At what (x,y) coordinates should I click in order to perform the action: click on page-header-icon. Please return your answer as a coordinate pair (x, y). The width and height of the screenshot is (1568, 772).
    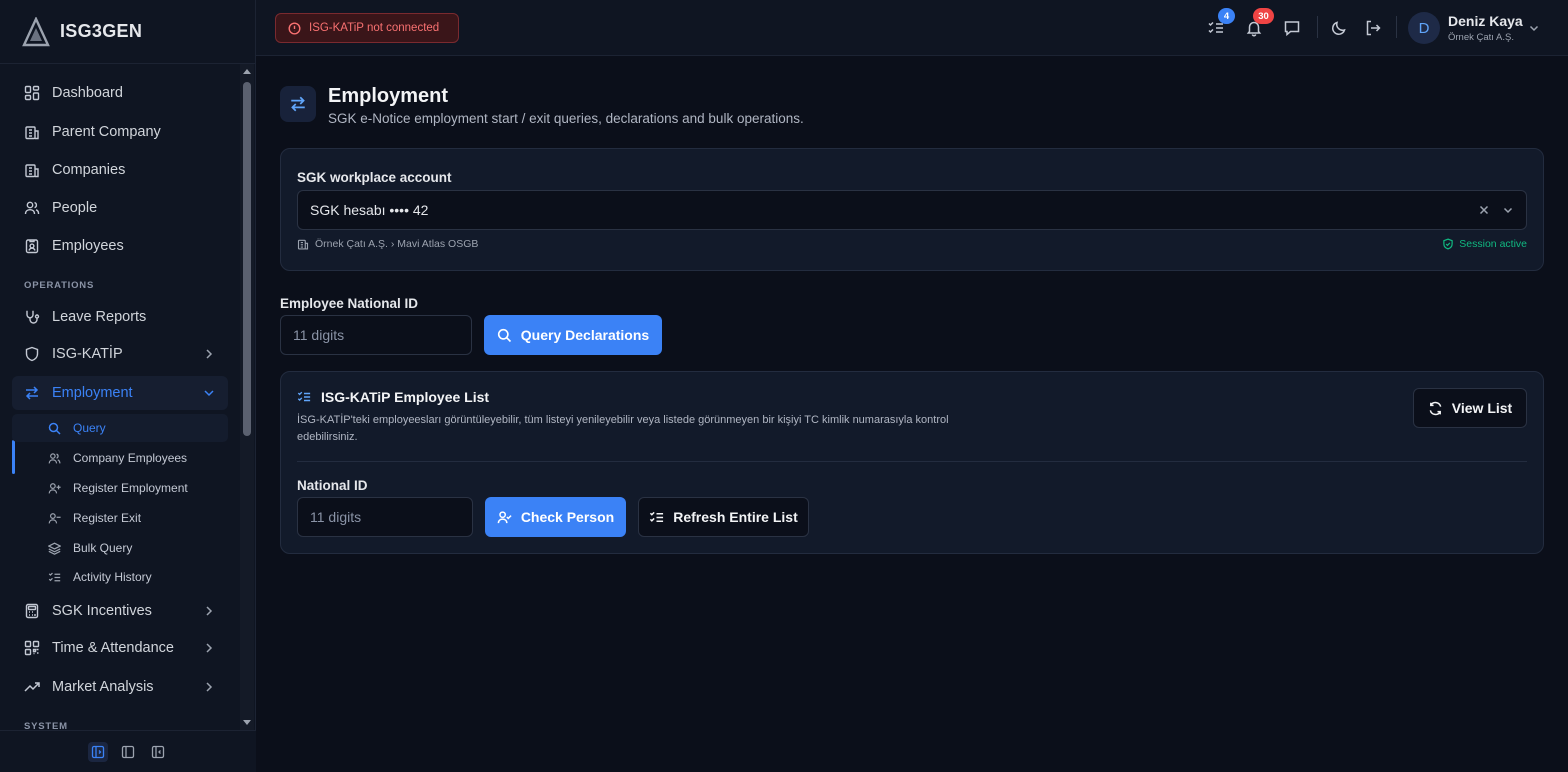
    Looking at the image, I should click on (298, 104).